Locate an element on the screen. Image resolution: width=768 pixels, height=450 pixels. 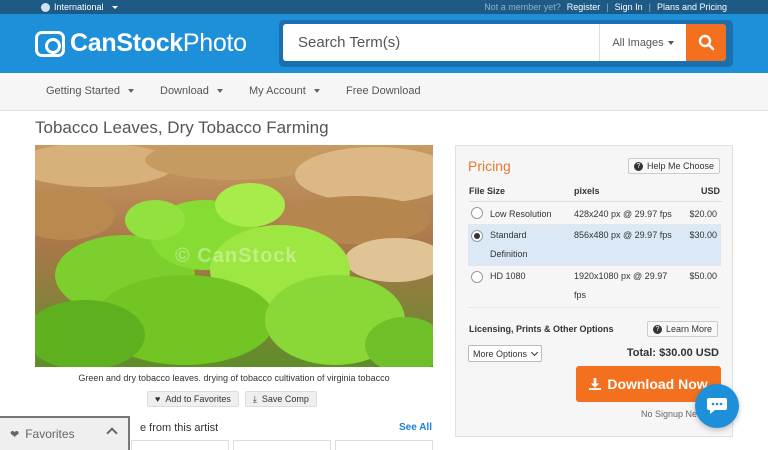
favorites-bar: ❤ Favorites is located at coordinates (65, 433).